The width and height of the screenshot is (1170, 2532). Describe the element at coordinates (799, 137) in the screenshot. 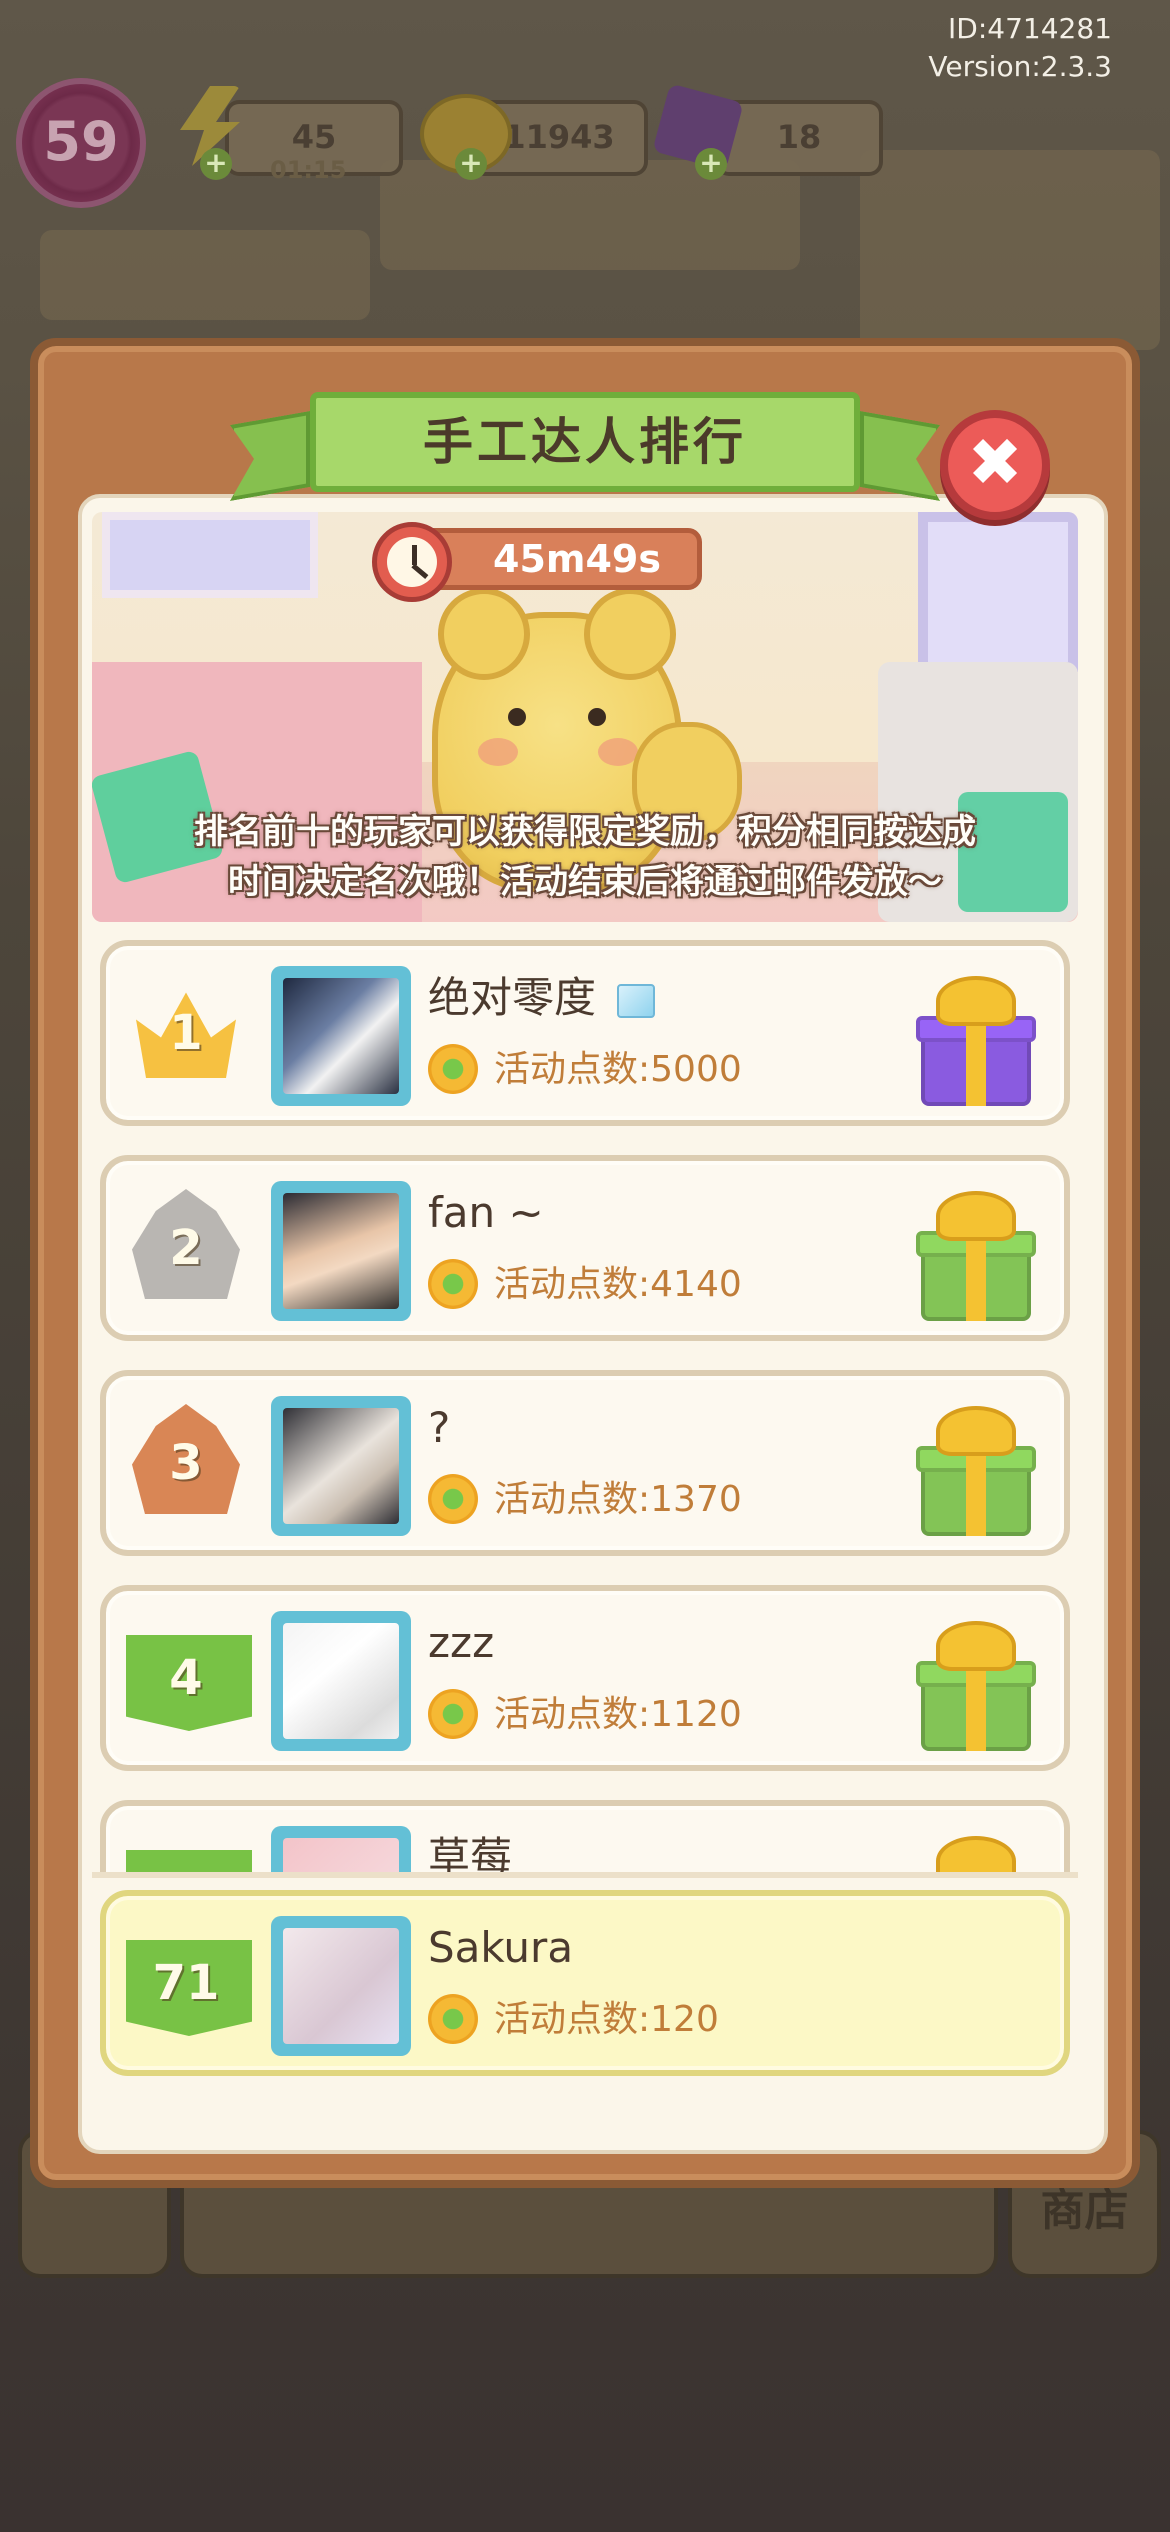

I see `gem-value: 18` at that location.